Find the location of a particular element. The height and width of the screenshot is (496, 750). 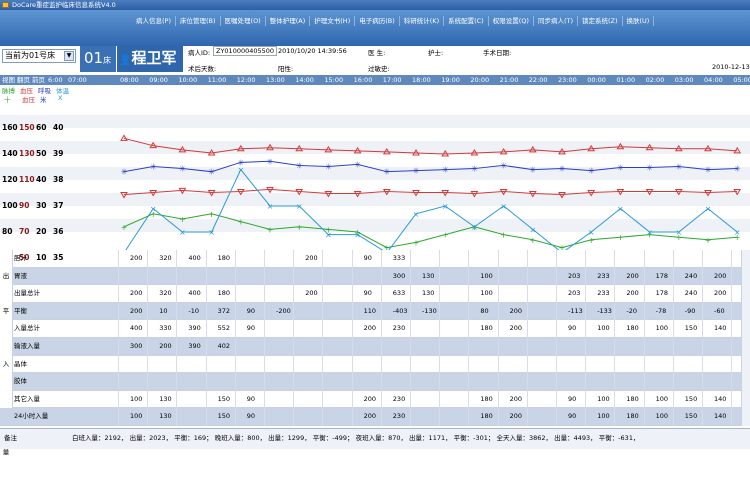

menu-item: 系统配置(C) is located at coordinates (466, 21).